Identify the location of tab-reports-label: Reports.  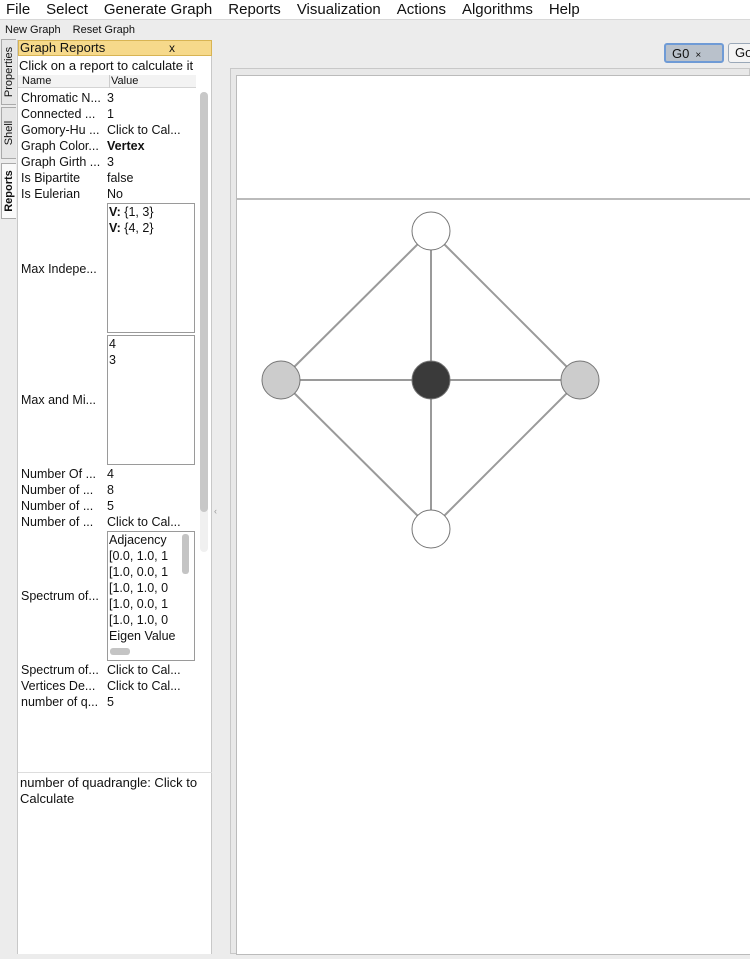
(9, 191).